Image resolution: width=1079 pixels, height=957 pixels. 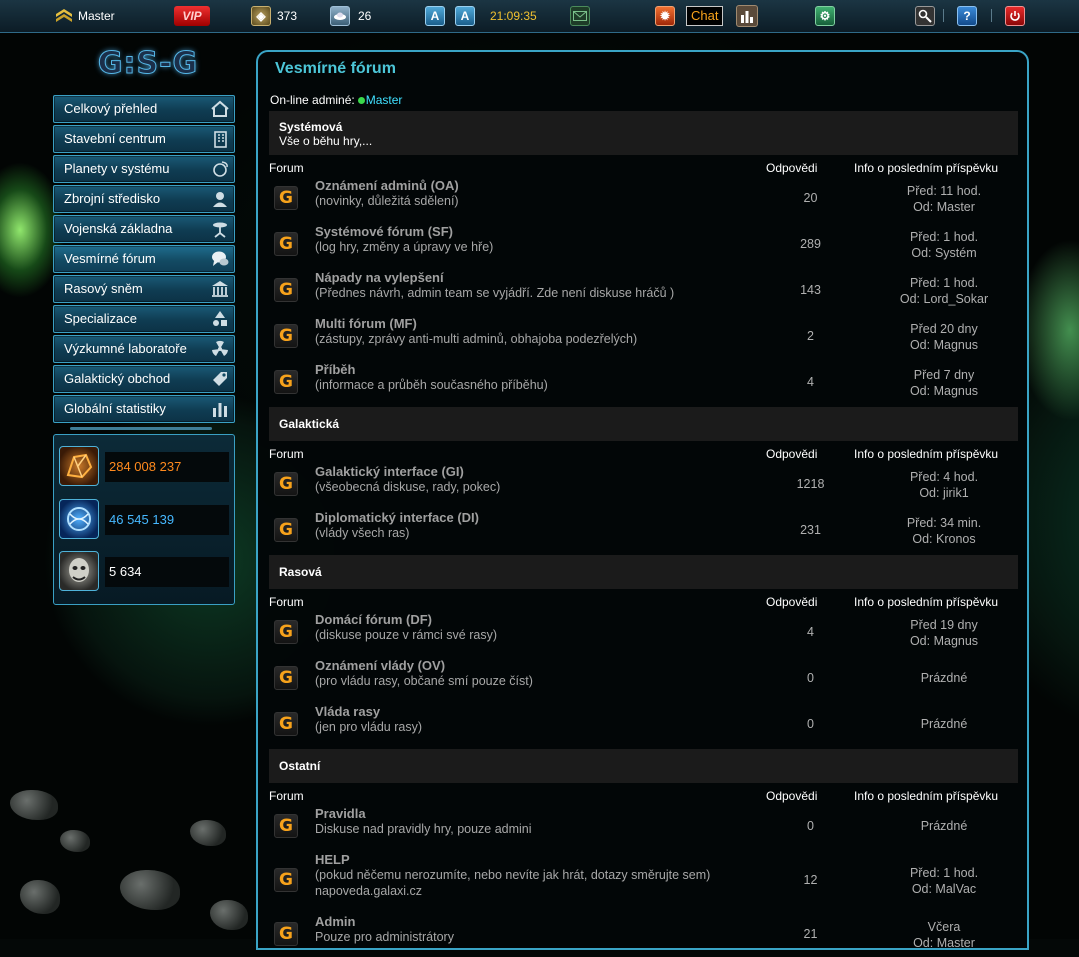 What do you see at coordinates (118, 228) in the screenshot?
I see `sidebar-item-label: Vojenská základna` at bounding box center [118, 228].